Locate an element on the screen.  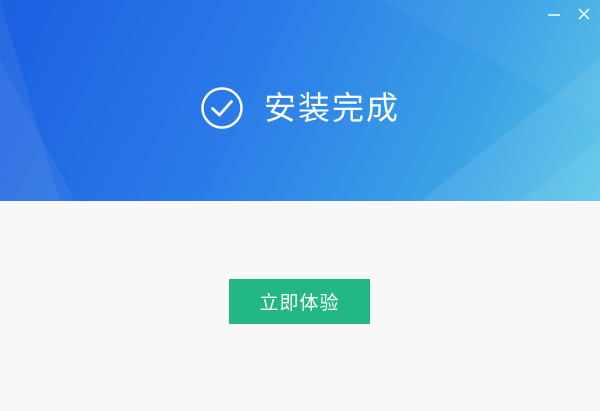
minimize-button is located at coordinates (554, 14).